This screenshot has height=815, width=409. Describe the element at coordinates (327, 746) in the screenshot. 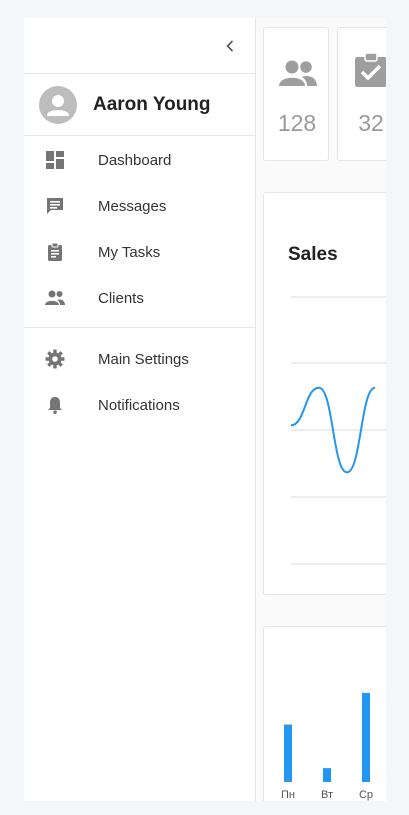

I see `weekday-bar-chart: Пн Вт Ср` at that location.